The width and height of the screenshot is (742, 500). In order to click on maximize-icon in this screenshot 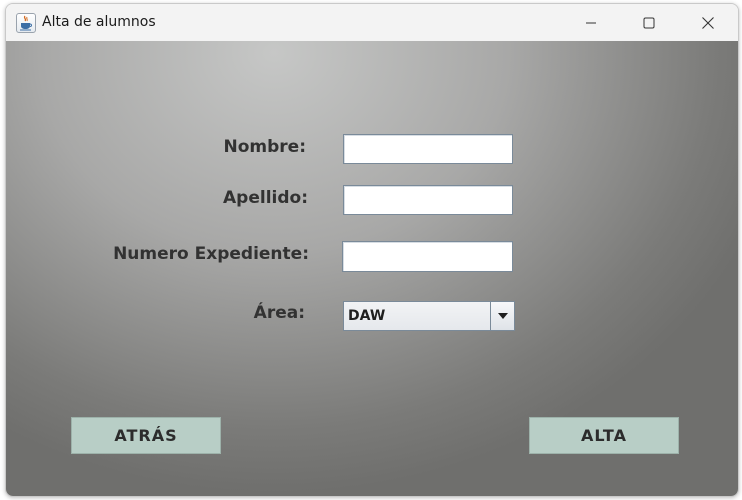, I will do `click(649, 22)`.